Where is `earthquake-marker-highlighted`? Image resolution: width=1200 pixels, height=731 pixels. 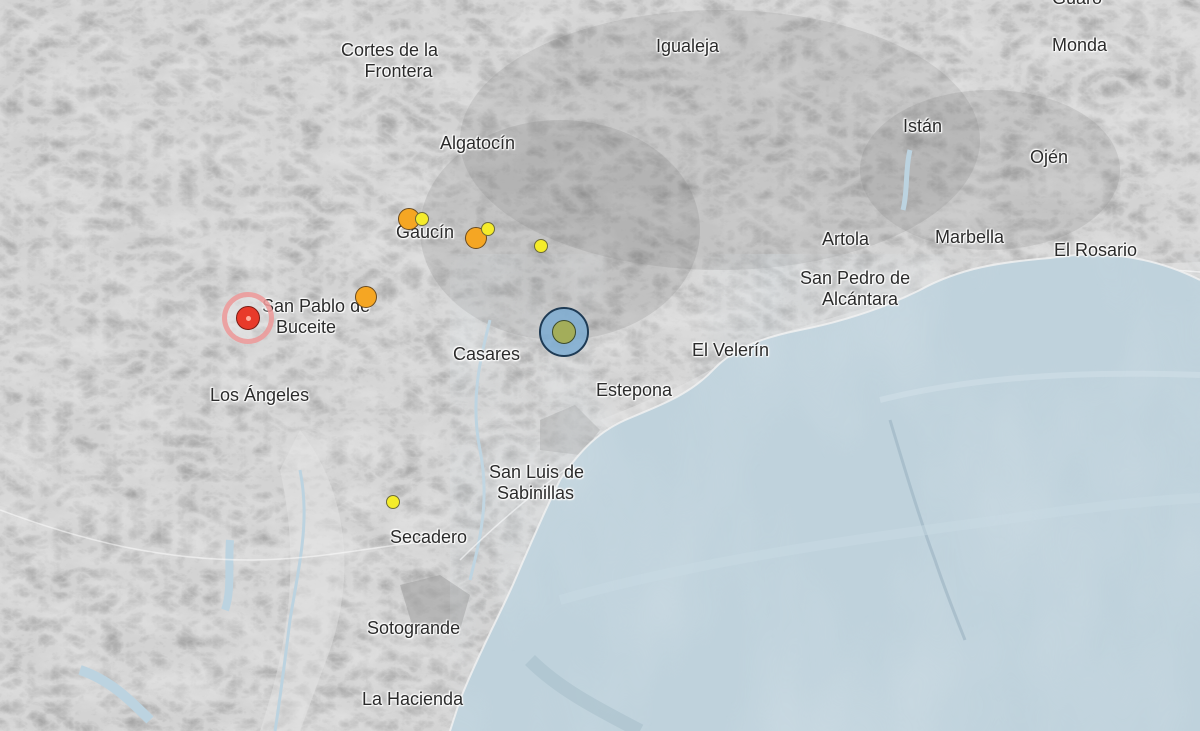
earthquake-marker-highlighted is located at coordinates (564, 332).